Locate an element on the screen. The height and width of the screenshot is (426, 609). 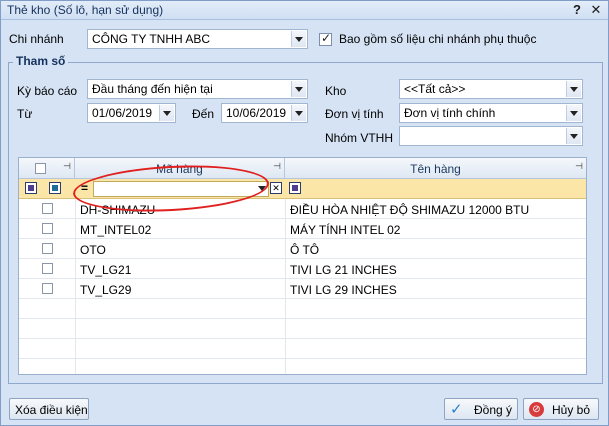
item-name: TIVI LG 21 INCHES is located at coordinates (343, 270).